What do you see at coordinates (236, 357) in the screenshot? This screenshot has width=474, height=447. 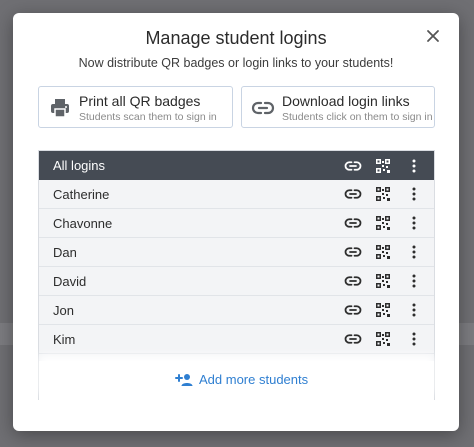 I see `student-row: Phil` at bounding box center [236, 357].